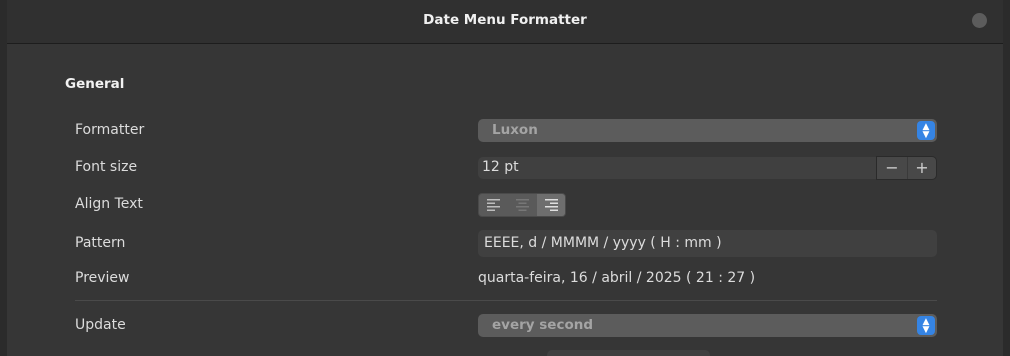 Image resolution: width=1010 pixels, height=356 pixels. What do you see at coordinates (109, 204) in the screenshot?
I see `align-text-label: Align Text` at bounding box center [109, 204].